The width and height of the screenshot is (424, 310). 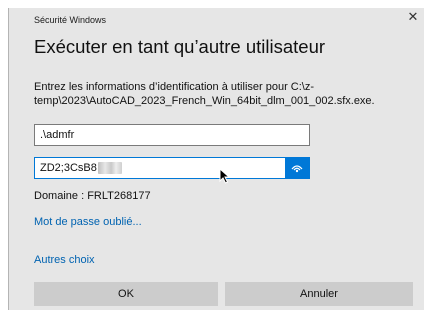 I want to click on ok-button: OK, so click(x=126, y=294).